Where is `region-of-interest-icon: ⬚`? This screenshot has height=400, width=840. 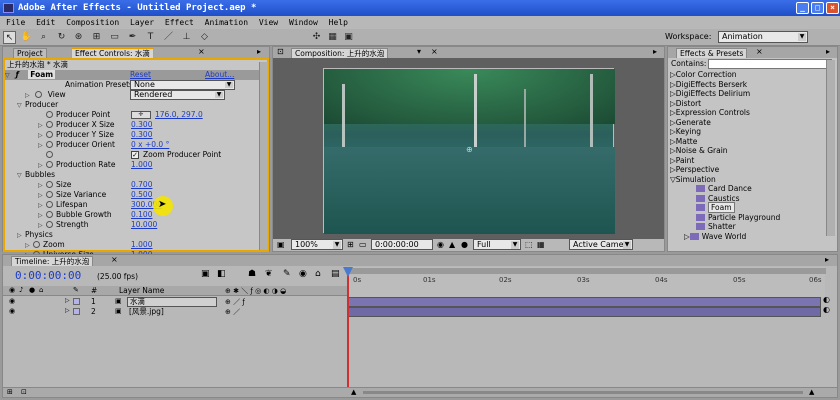 region-of-interest-icon: ⬚ is located at coordinates (529, 244).